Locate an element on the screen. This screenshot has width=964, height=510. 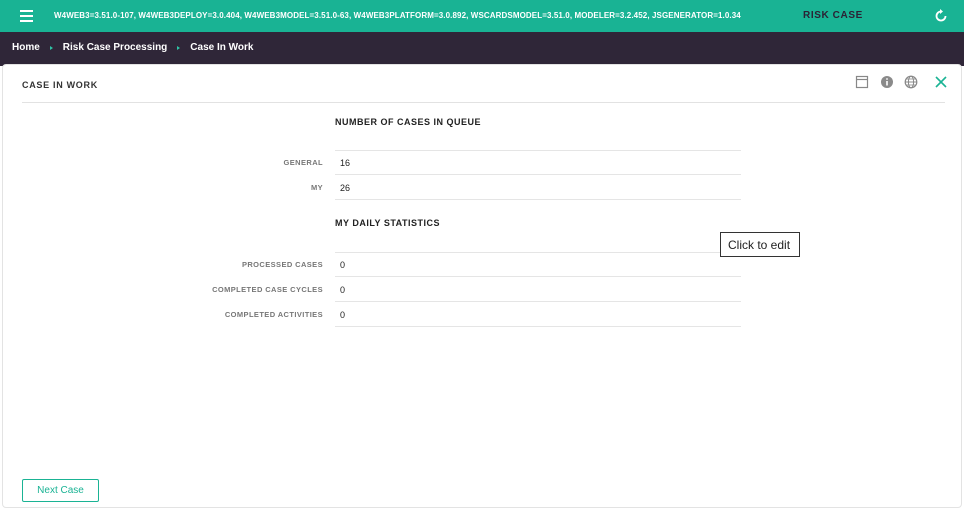
breadcrumb-bar: Home Risk Case Processing Case In Work is located at coordinates (482, 49).